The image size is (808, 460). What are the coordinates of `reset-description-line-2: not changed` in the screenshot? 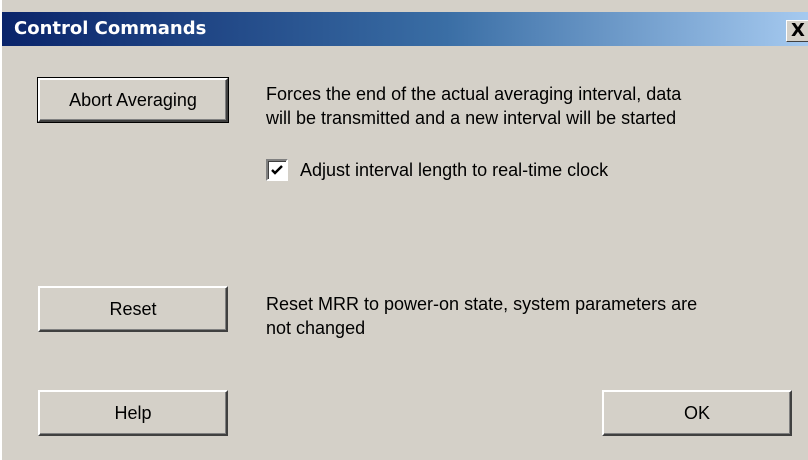 It's located at (316, 328).